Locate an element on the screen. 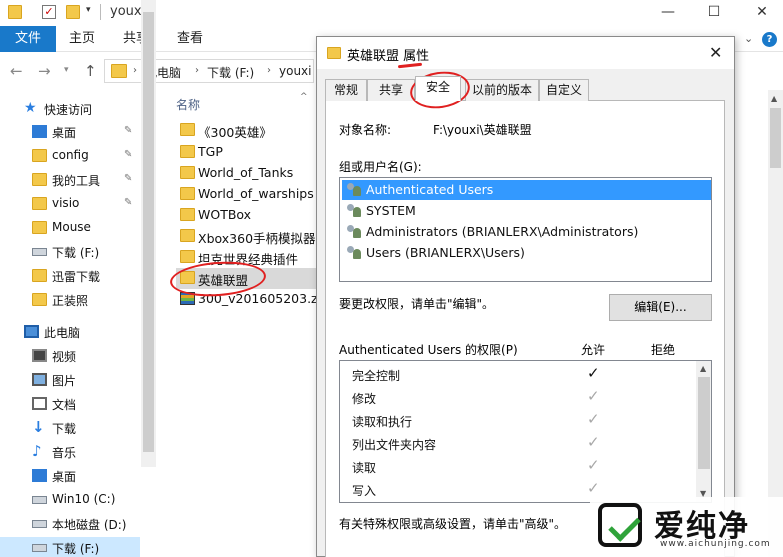  tab-view: 查看 is located at coordinates (190, 39).